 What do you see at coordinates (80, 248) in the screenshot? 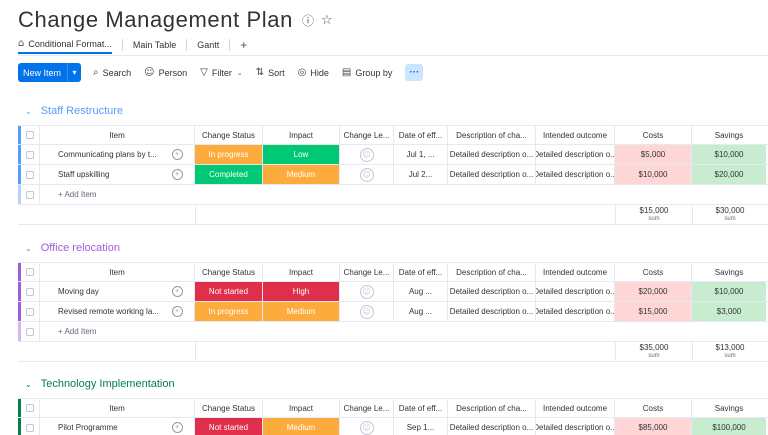
I see `group-title: Office relocation` at bounding box center [80, 248].